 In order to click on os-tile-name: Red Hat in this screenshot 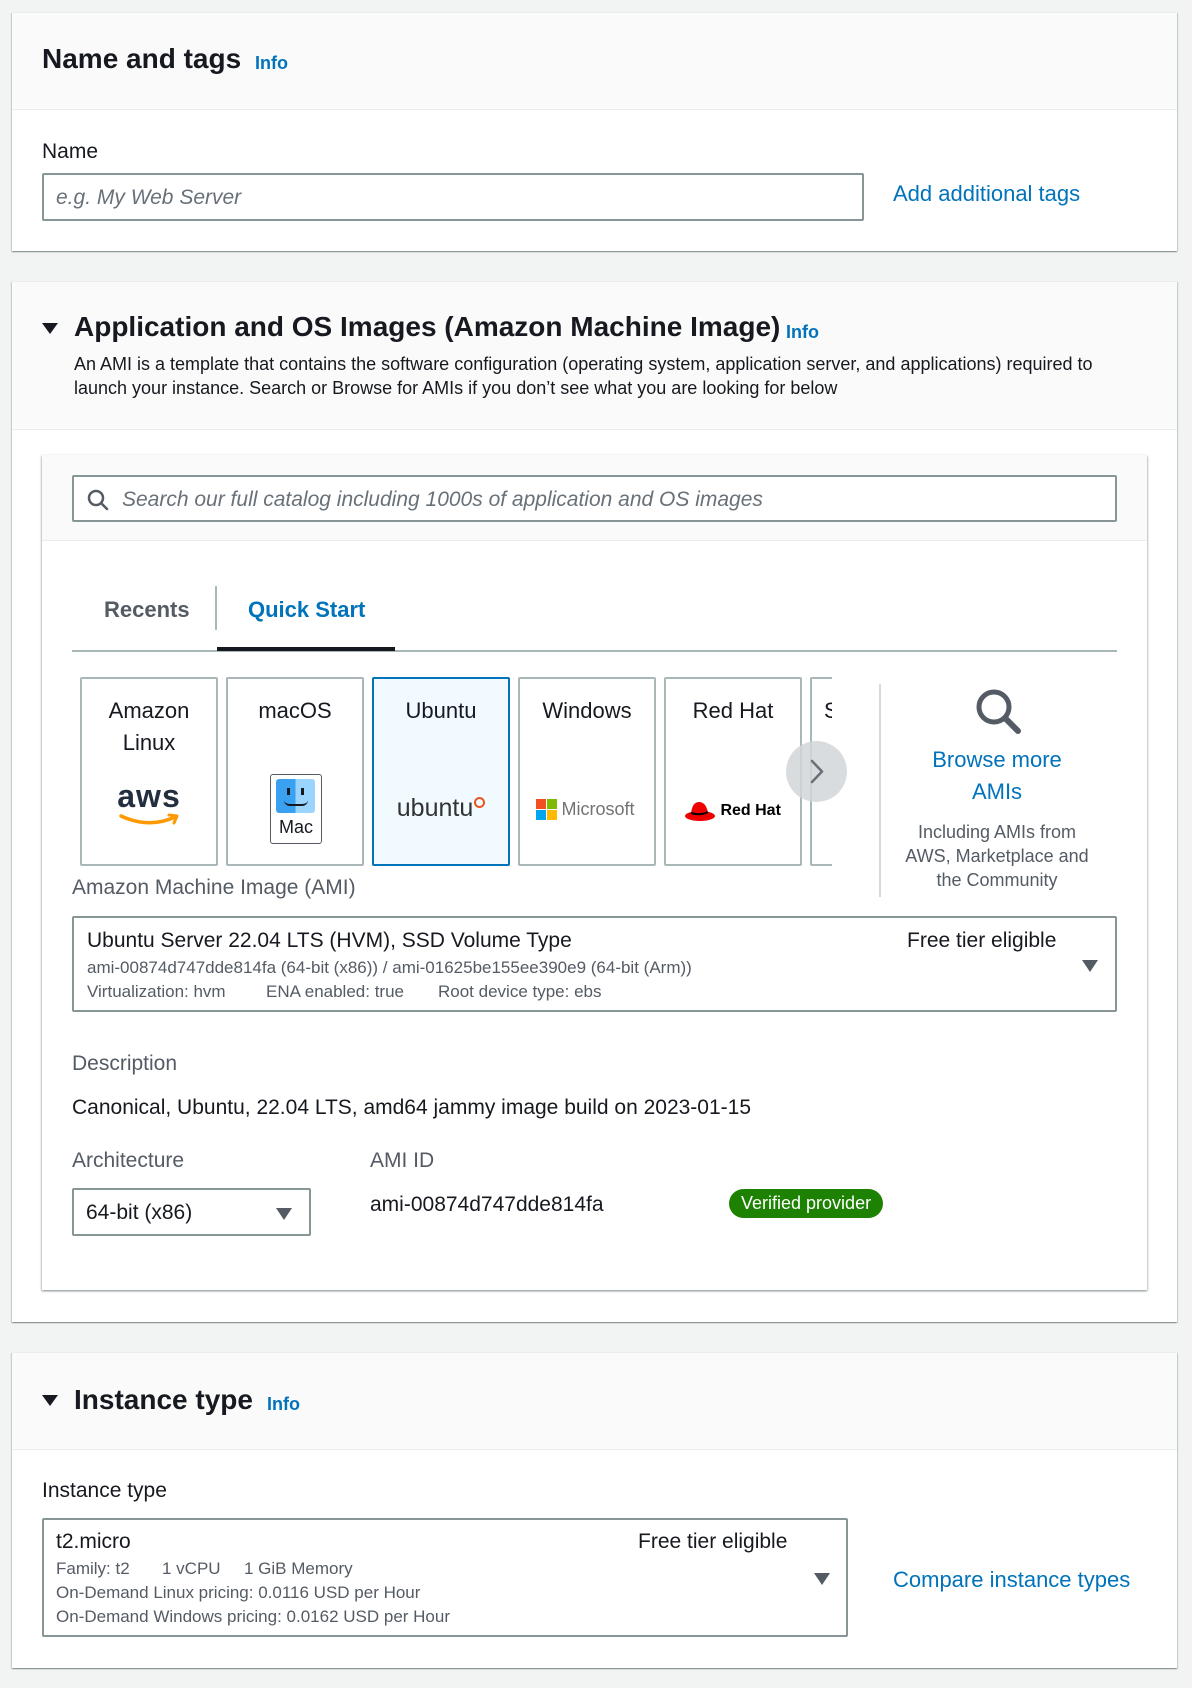, I will do `click(733, 711)`.